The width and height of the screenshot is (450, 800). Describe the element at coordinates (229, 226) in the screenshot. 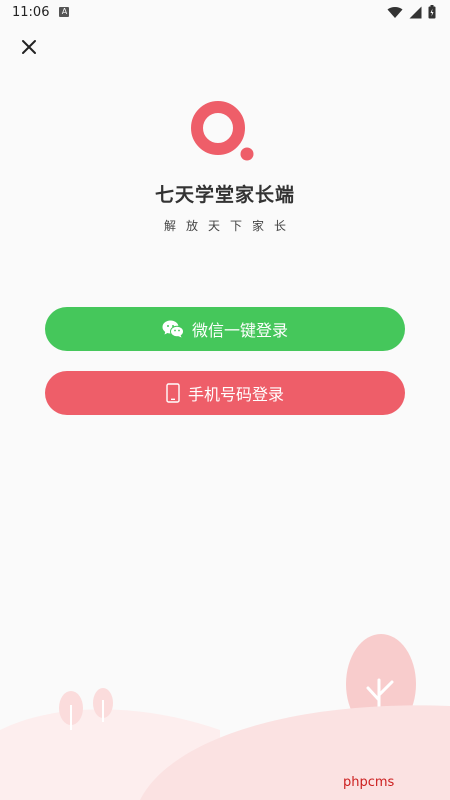

I see `app-slogan: 解放天下家长` at that location.